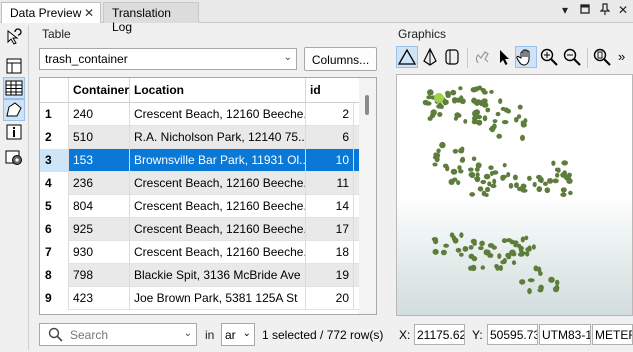 This screenshot has width=633, height=352. What do you see at coordinates (200, 183) in the screenshot?
I see `table-row: 4 236 Crescent Beach, 12160 Beeche... 11` at bounding box center [200, 183].